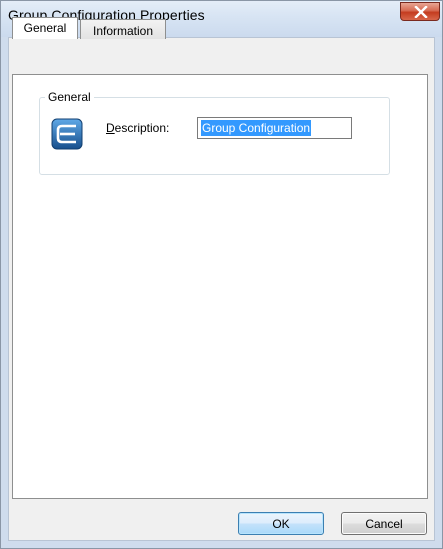 Image resolution: width=443 pixels, height=549 pixels. Describe the element at coordinates (69, 97) in the screenshot. I see `general-groupbox-legend: General` at that location.